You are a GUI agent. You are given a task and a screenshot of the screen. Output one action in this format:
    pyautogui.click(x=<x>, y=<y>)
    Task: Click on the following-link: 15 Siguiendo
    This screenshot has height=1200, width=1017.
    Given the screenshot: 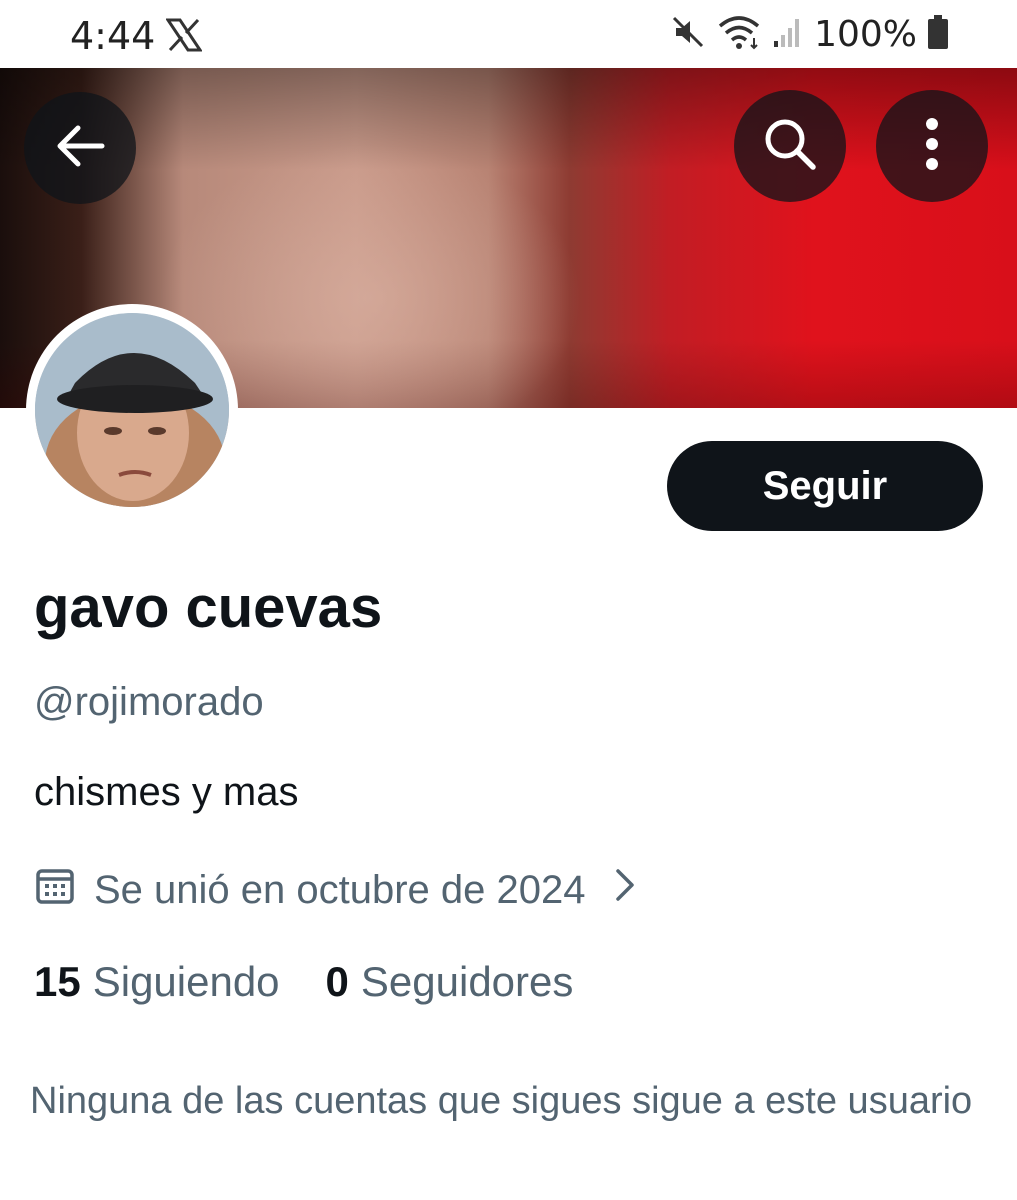 What is the action you would take?
    pyautogui.click(x=157, y=982)
    